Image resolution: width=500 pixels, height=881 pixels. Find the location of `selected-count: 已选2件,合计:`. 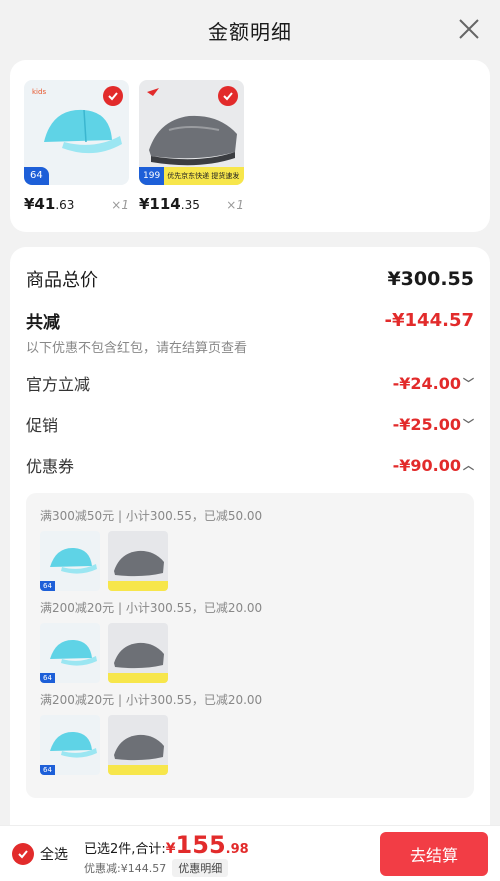

selected-count: 已选2件,合计: is located at coordinates (125, 849).